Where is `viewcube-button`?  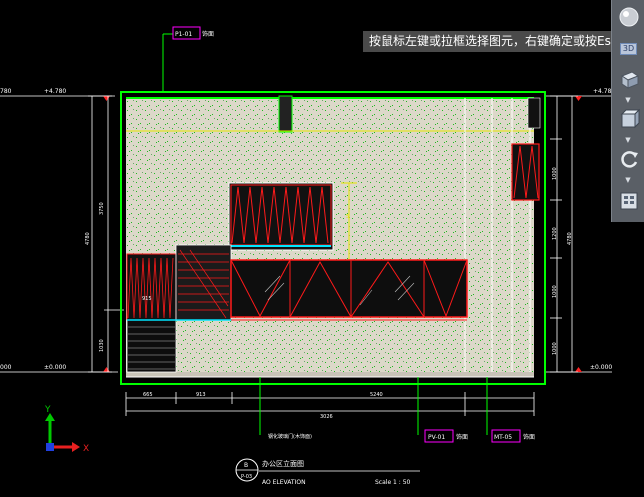
viewcube-button is located at coordinates (628, 17).